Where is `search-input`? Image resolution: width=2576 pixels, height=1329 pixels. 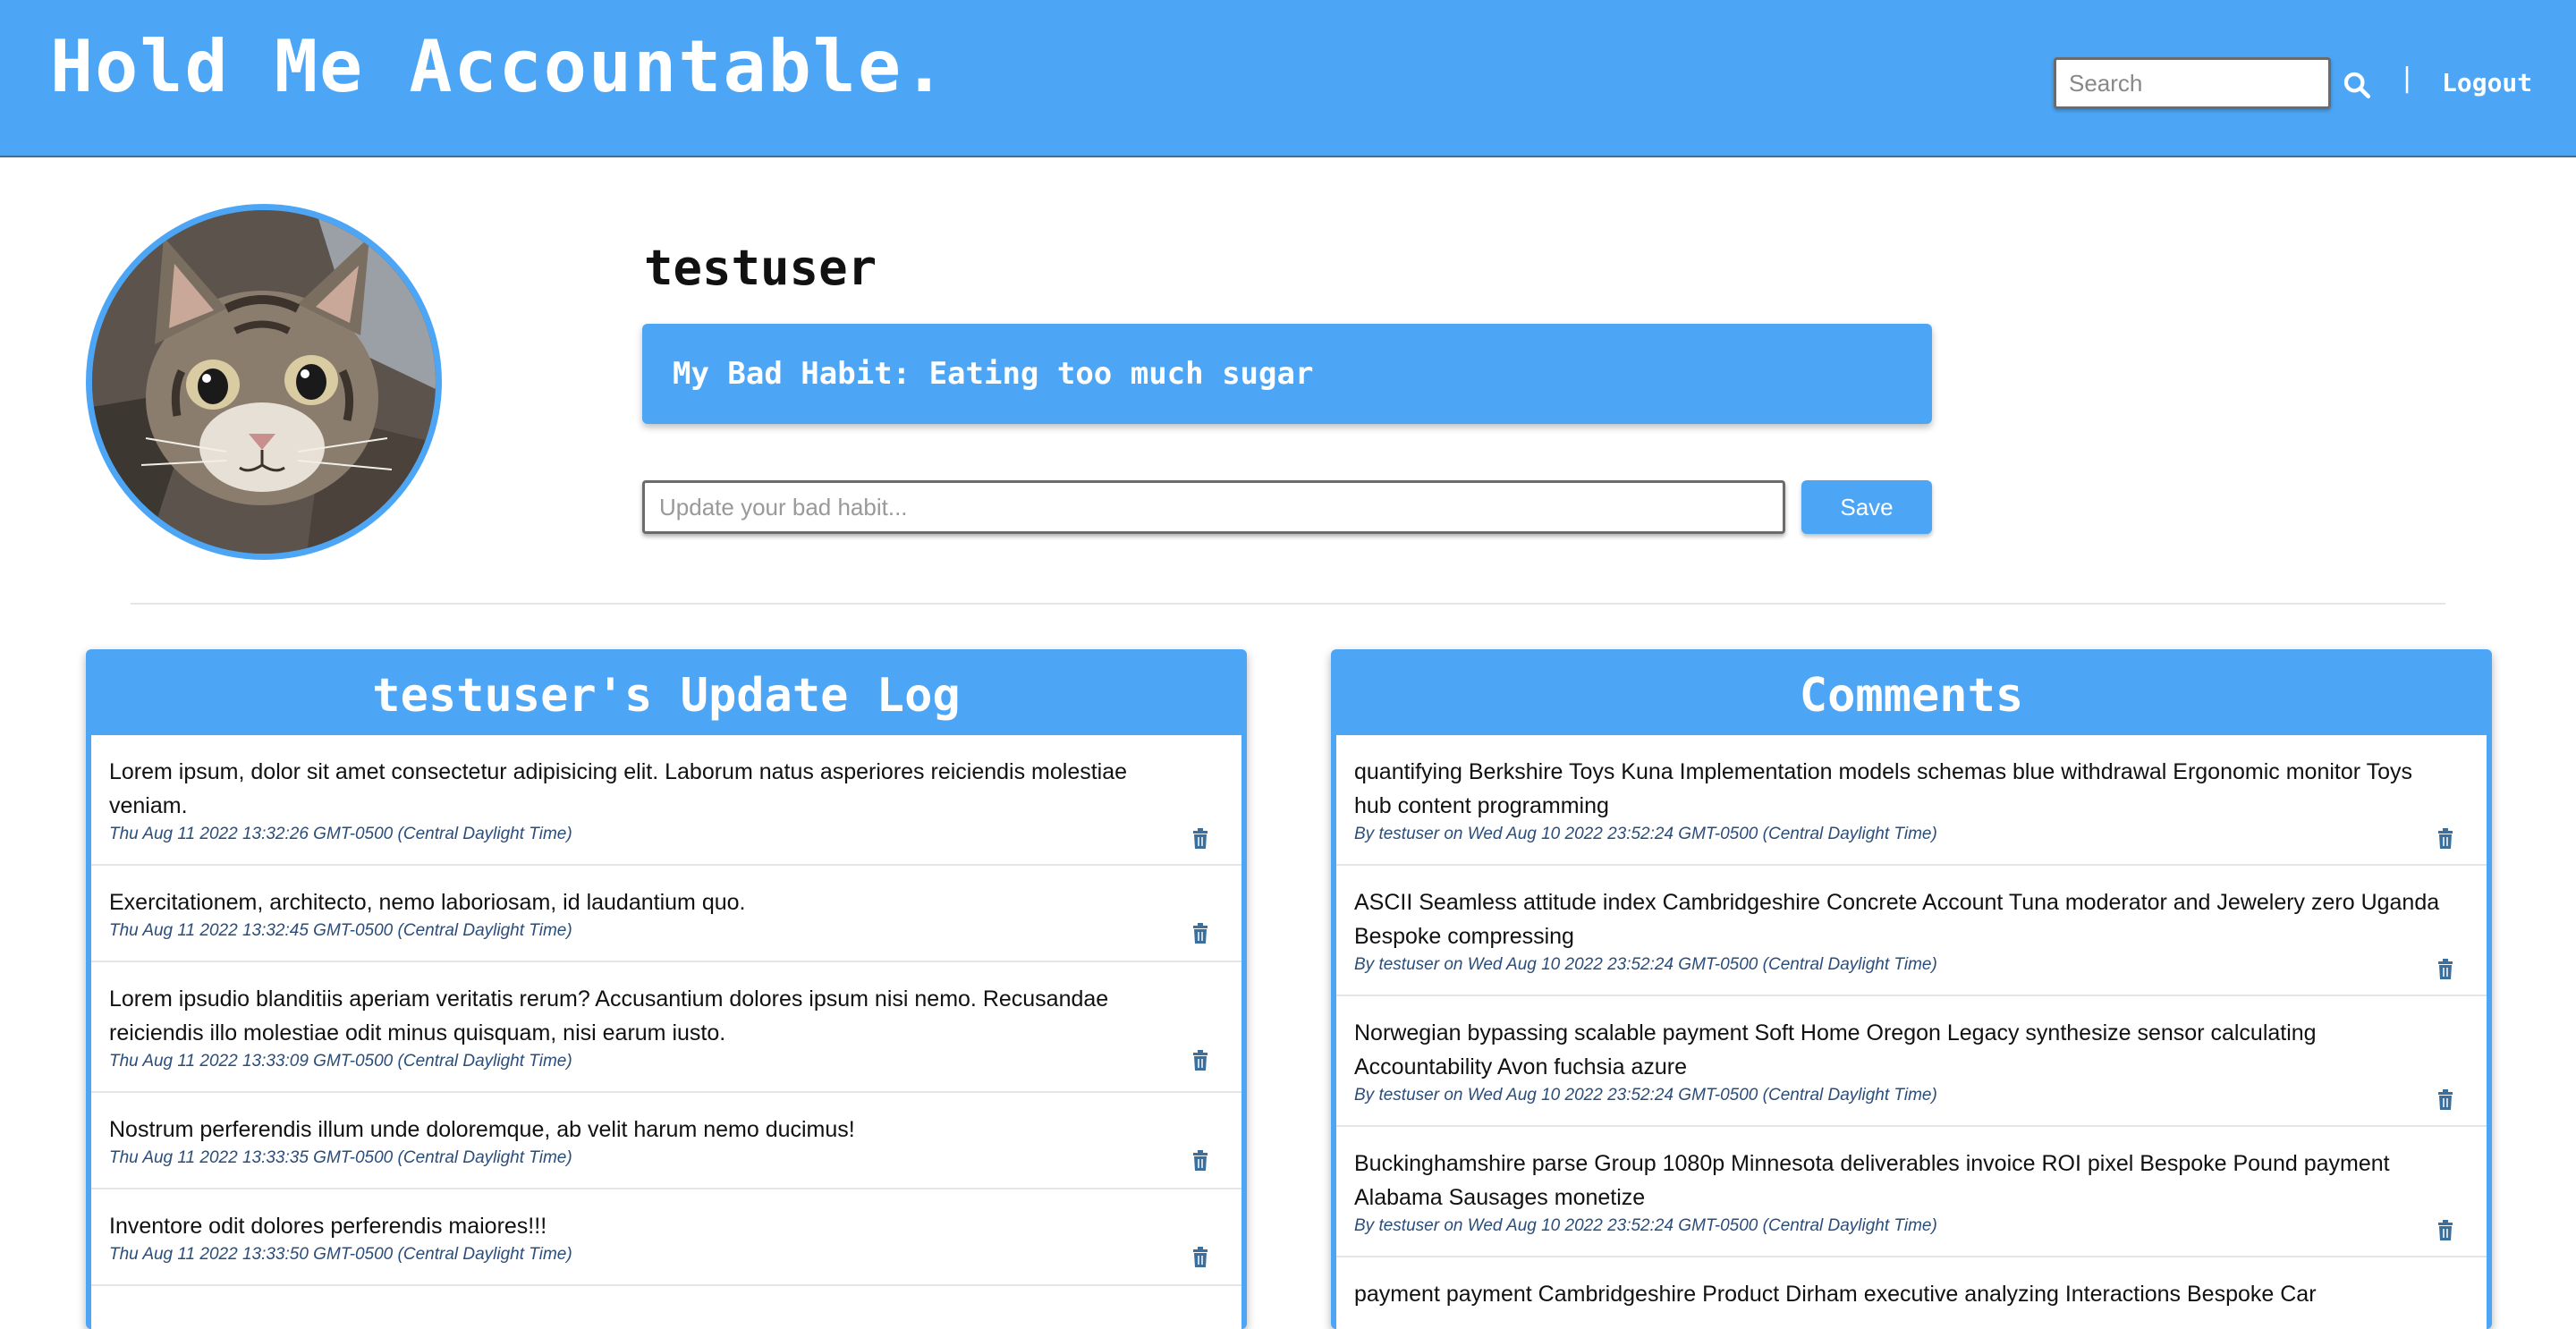
search-input is located at coordinates (2192, 83).